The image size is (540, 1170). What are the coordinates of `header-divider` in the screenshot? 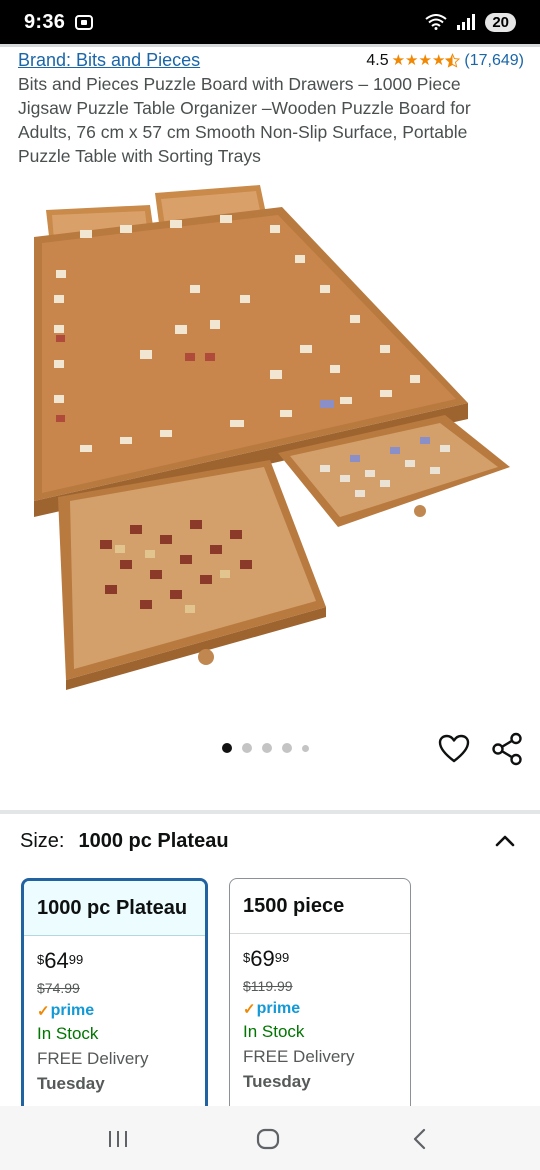 It's located at (270, 45).